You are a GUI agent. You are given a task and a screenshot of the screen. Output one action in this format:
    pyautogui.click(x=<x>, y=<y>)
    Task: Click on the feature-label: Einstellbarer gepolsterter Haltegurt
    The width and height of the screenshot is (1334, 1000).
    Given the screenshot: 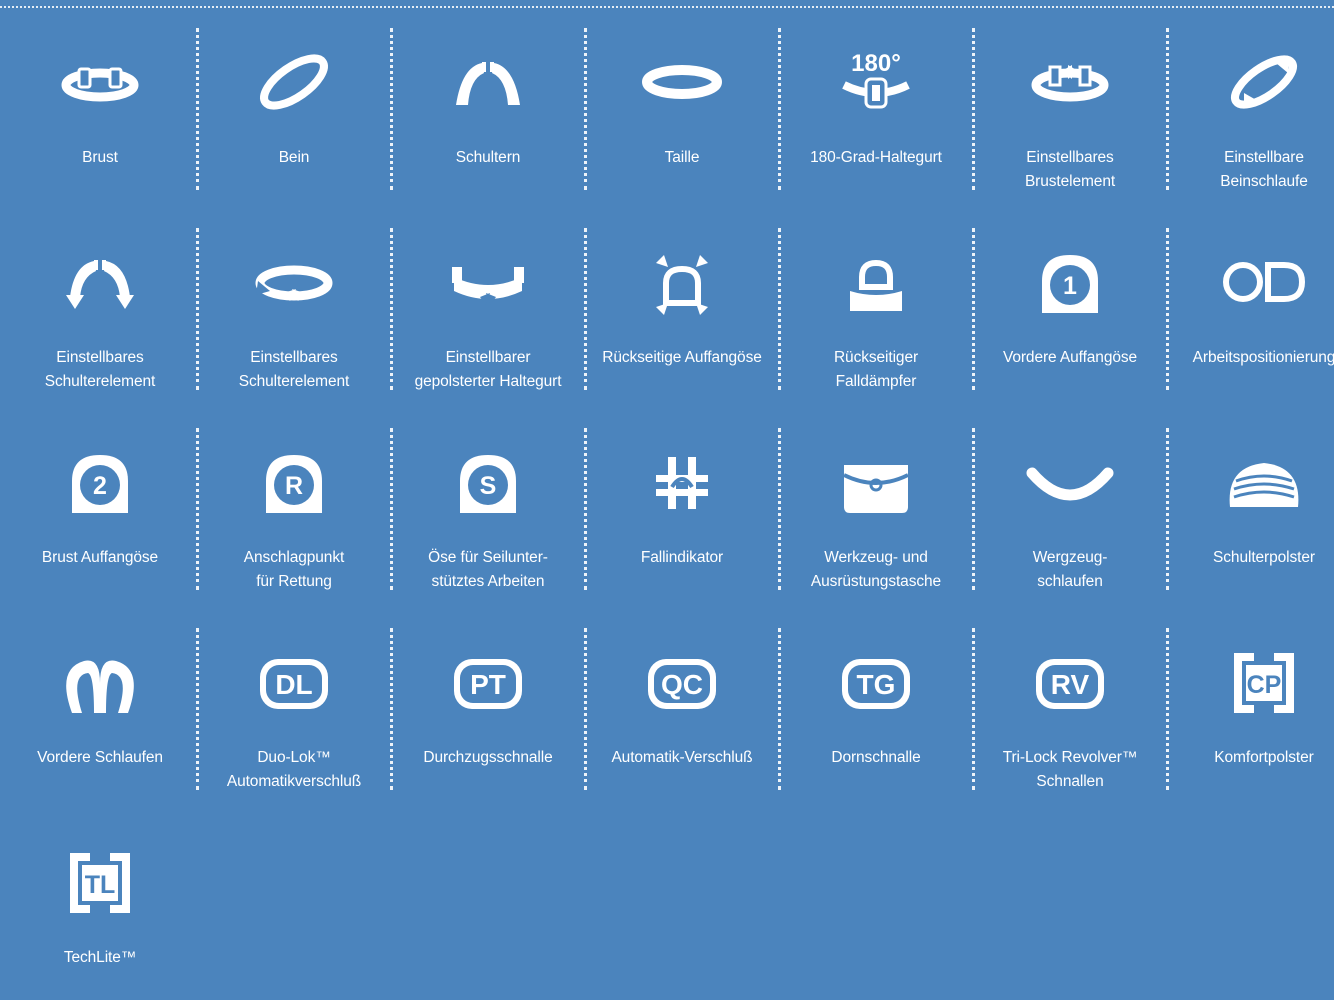 What is the action you would take?
    pyautogui.click(x=488, y=369)
    